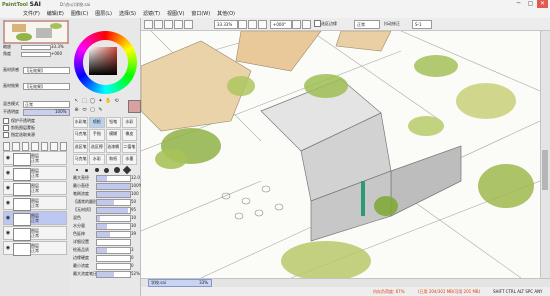  I want to click on brush-eraser: 橡皮, so click(129, 135).